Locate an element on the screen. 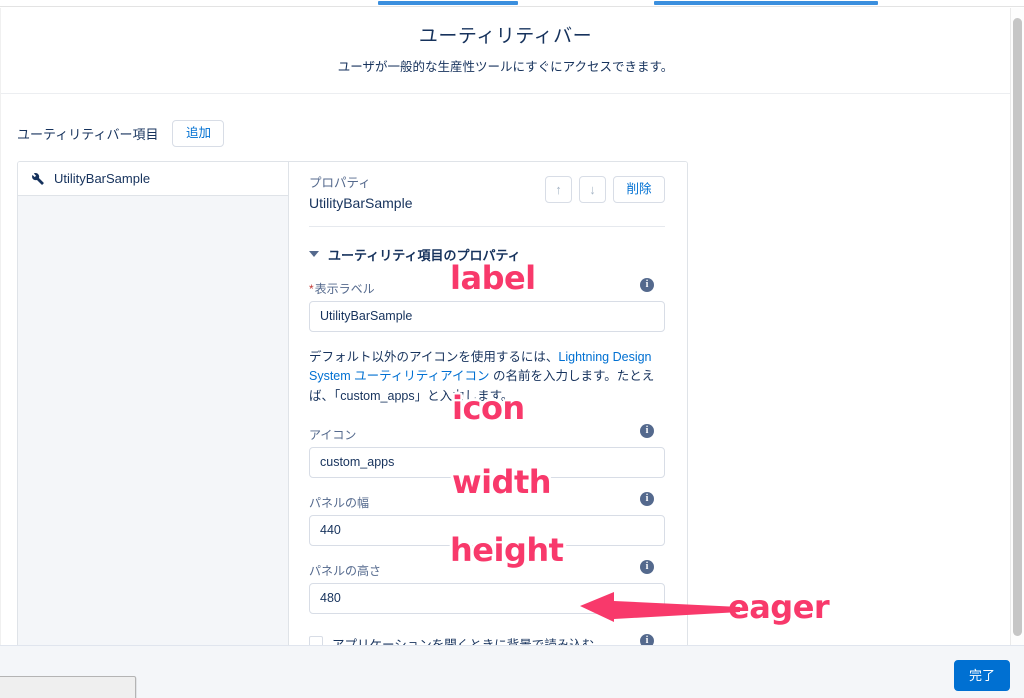 The image size is (1024, 698). page-footer: 完了 is located at coordinates (512, 671).